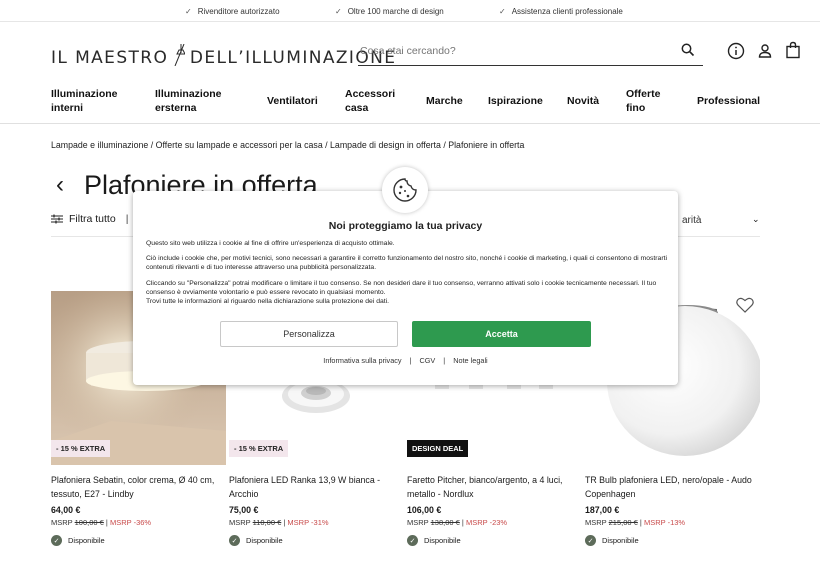 The width and height of the screenshot is (820, 577). Describe the element at coordinates (370, 101) in the screenshot. I see `nav-item-accessori-casa: Accessori casa` at that location.